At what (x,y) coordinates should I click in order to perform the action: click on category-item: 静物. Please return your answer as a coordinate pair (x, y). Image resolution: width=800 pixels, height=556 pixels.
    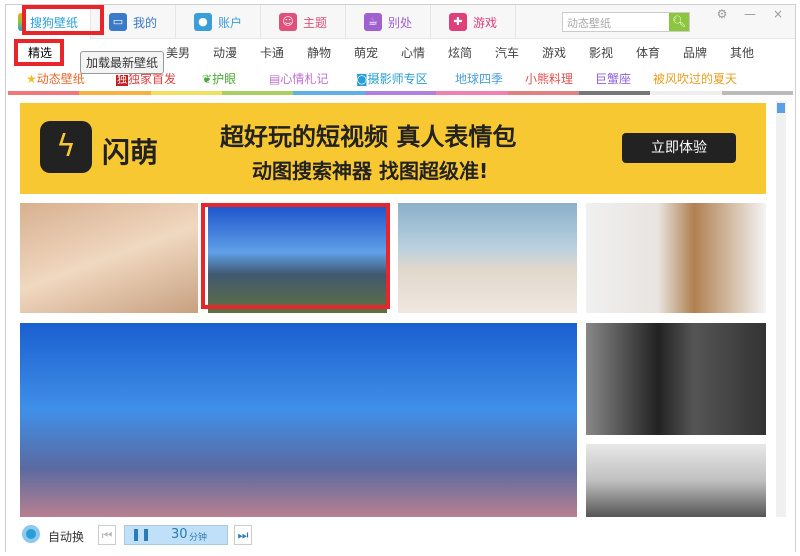
    Looking at the image, I should click on (319, 52).